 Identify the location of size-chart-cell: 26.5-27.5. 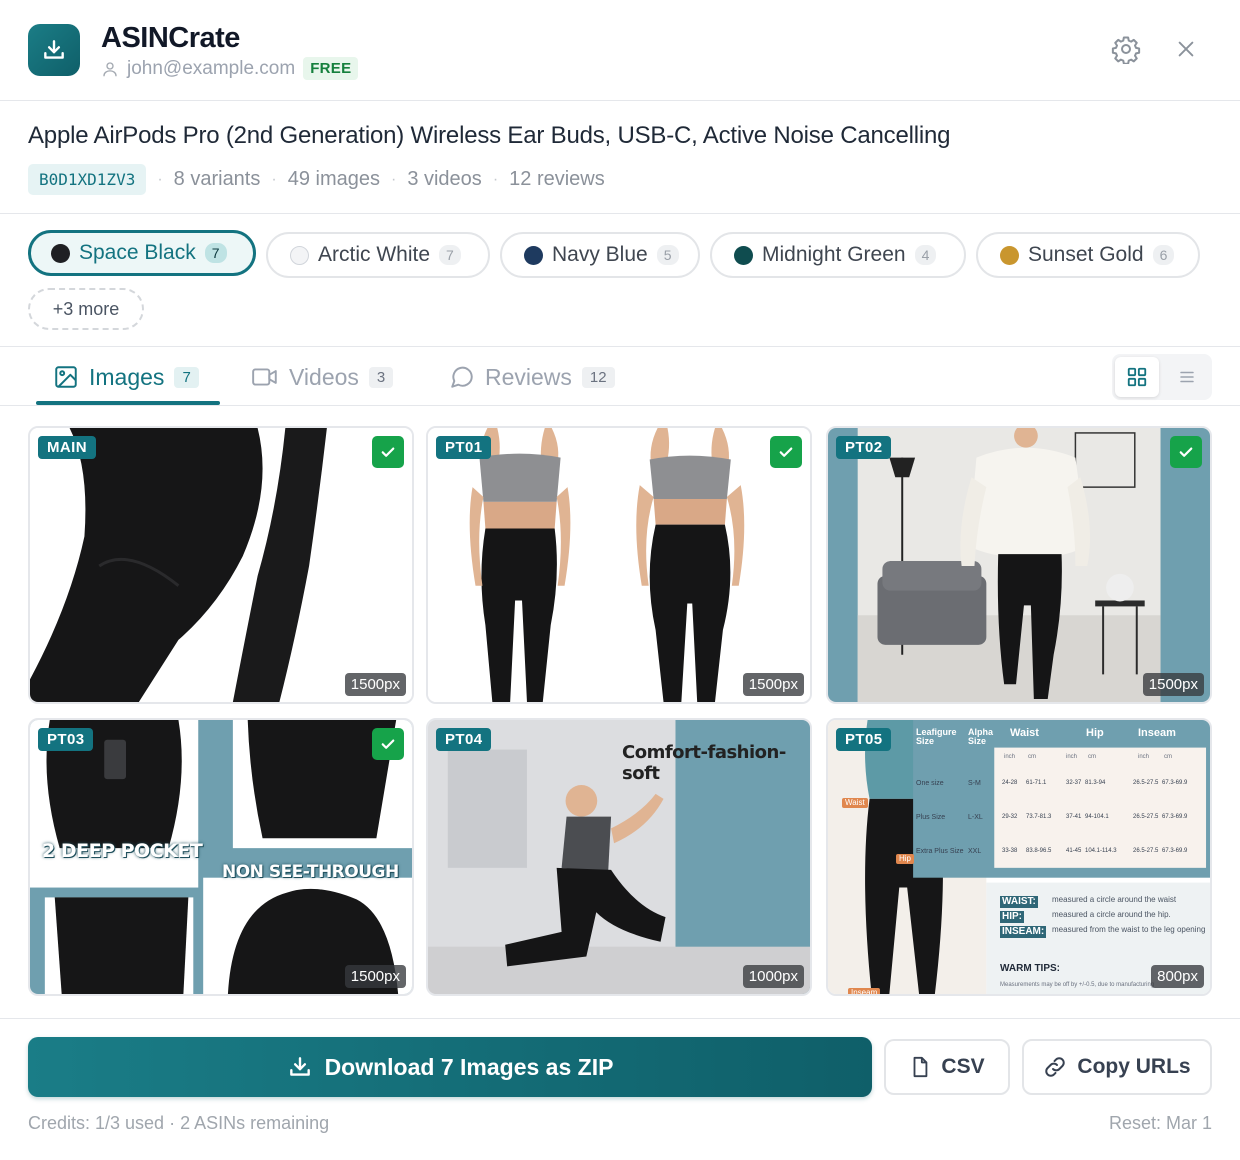
(1146, 817).